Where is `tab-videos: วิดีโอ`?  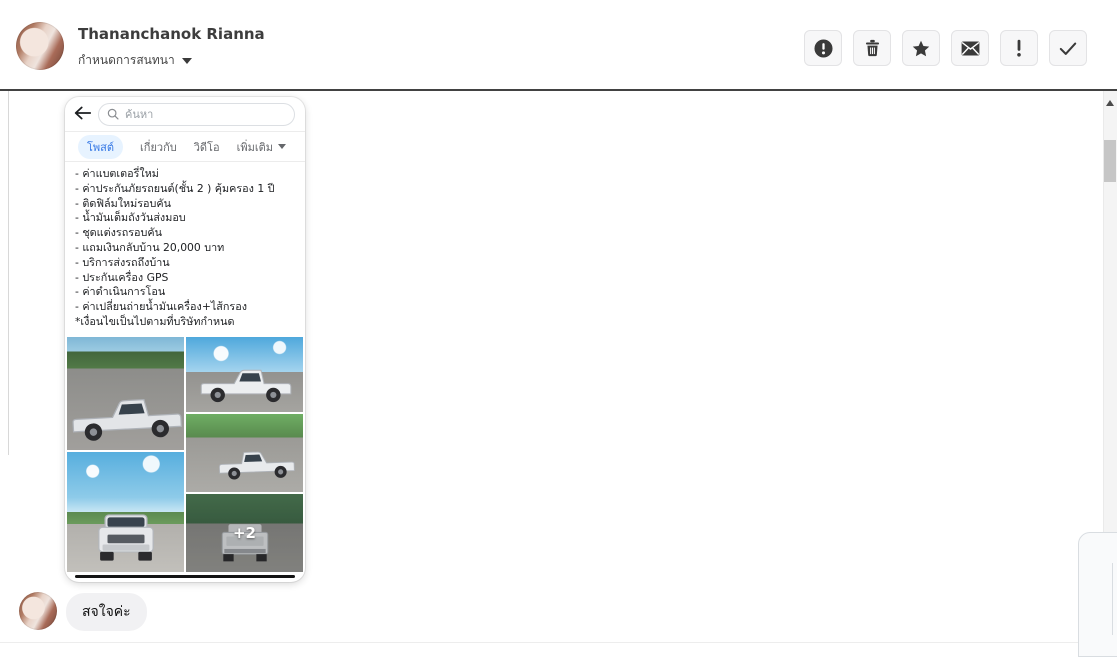 tab-videos: วิดีโอ is located at coordinates (207, 147).